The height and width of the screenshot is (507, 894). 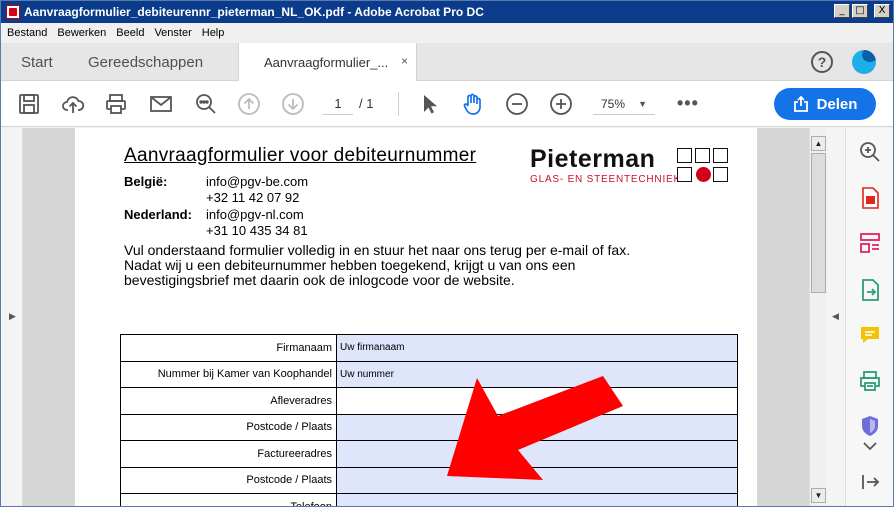 I want to click on comment-icon, so click(x=870, y=335).